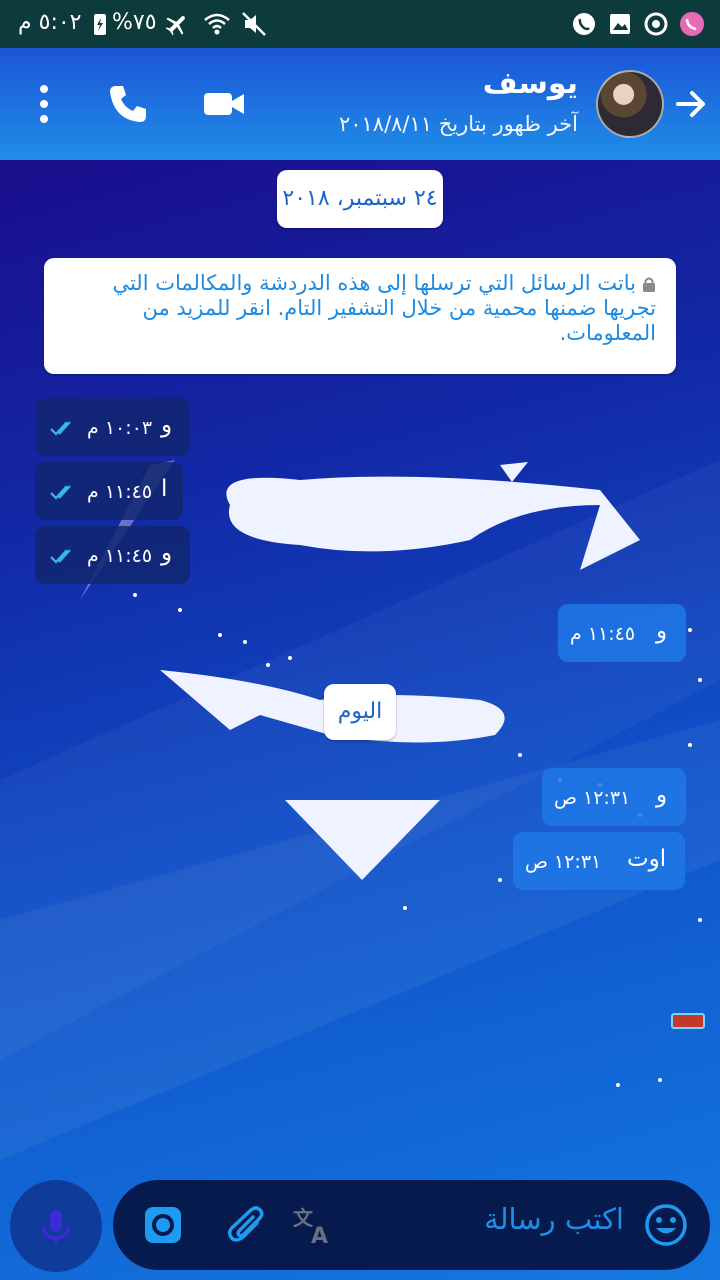  I want to click on last-seen: آخر ظهور بتاريخ ٢٠١٨/٨/١١, so click(458, 124).